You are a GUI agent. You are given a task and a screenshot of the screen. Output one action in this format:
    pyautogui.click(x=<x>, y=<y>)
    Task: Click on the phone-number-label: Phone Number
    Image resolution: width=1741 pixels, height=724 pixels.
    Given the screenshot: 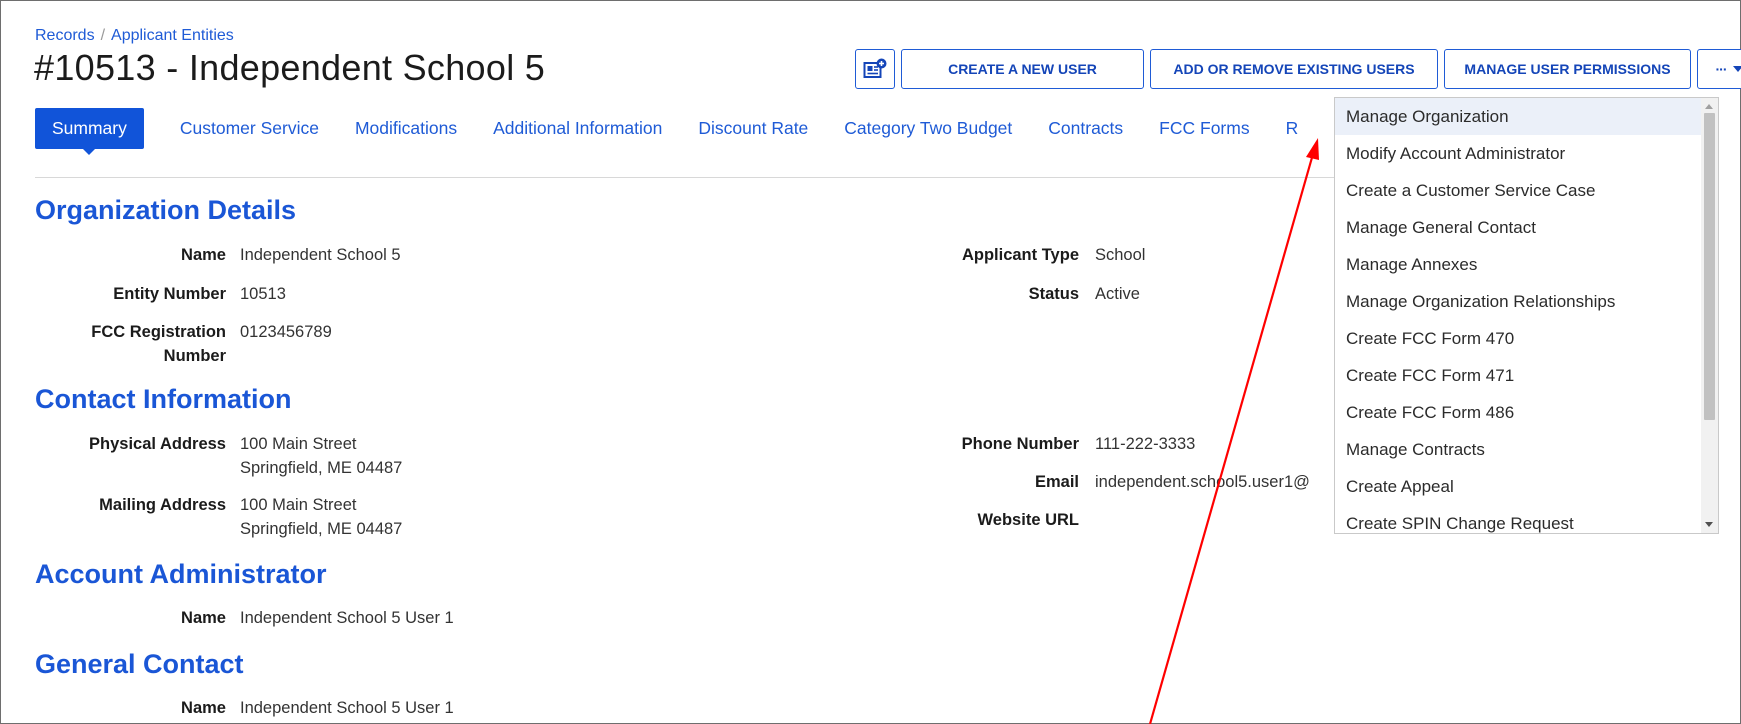 What is the action you would take?
    pyautogui.click(x=1020, y=444)
    